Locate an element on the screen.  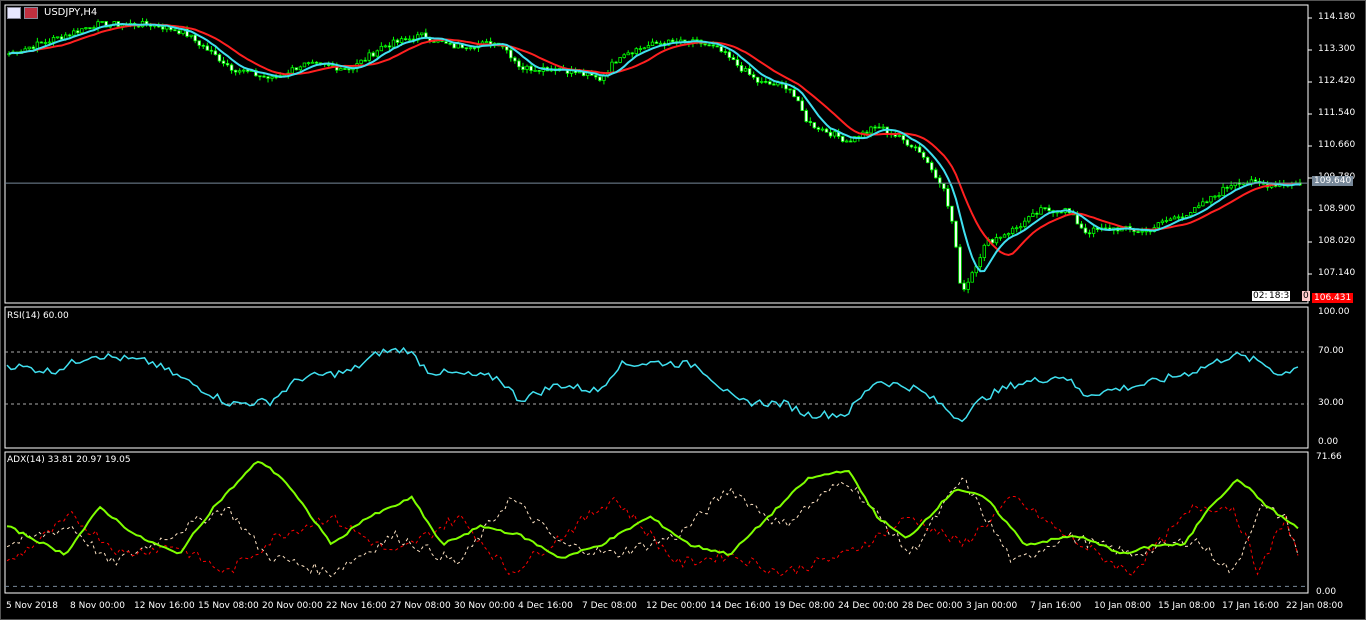
rsi-axis-label: 0.00 is located at coordinates (1328, 442).